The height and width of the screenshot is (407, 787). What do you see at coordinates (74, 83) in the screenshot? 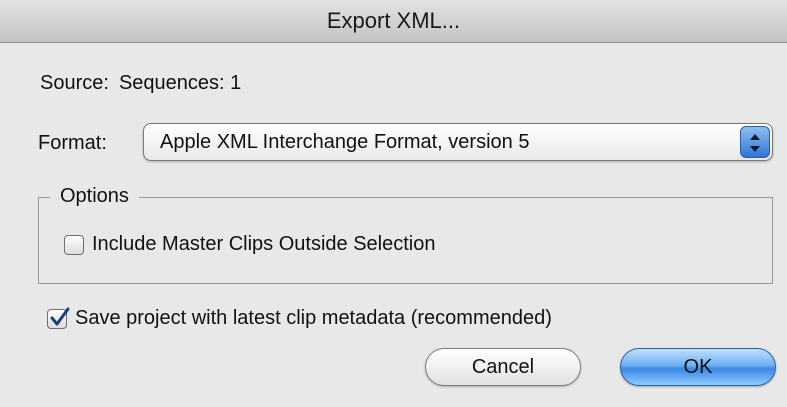
I see `source-label: Source:` at bounding box center [74, 83].